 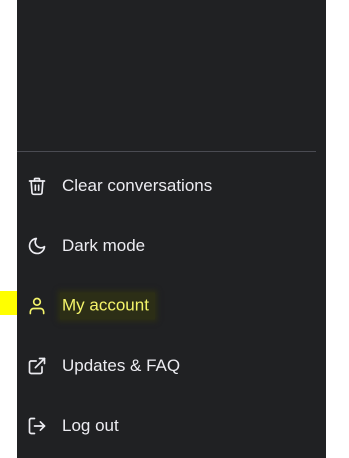 I want to click on external-link-icon, so click(x=37, y=366).